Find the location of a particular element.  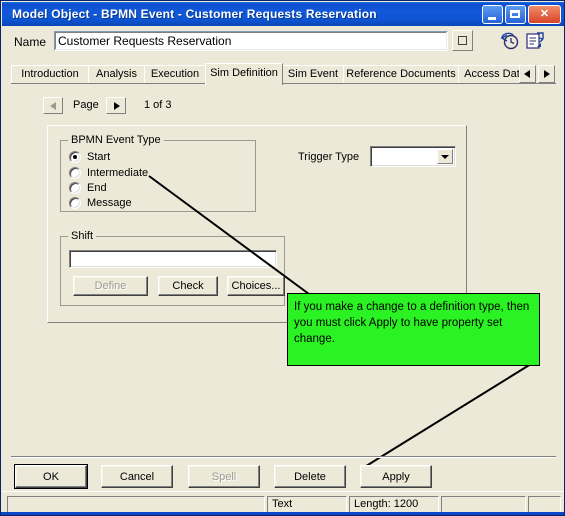

page-prev-button is located at coordinates (53, 105).